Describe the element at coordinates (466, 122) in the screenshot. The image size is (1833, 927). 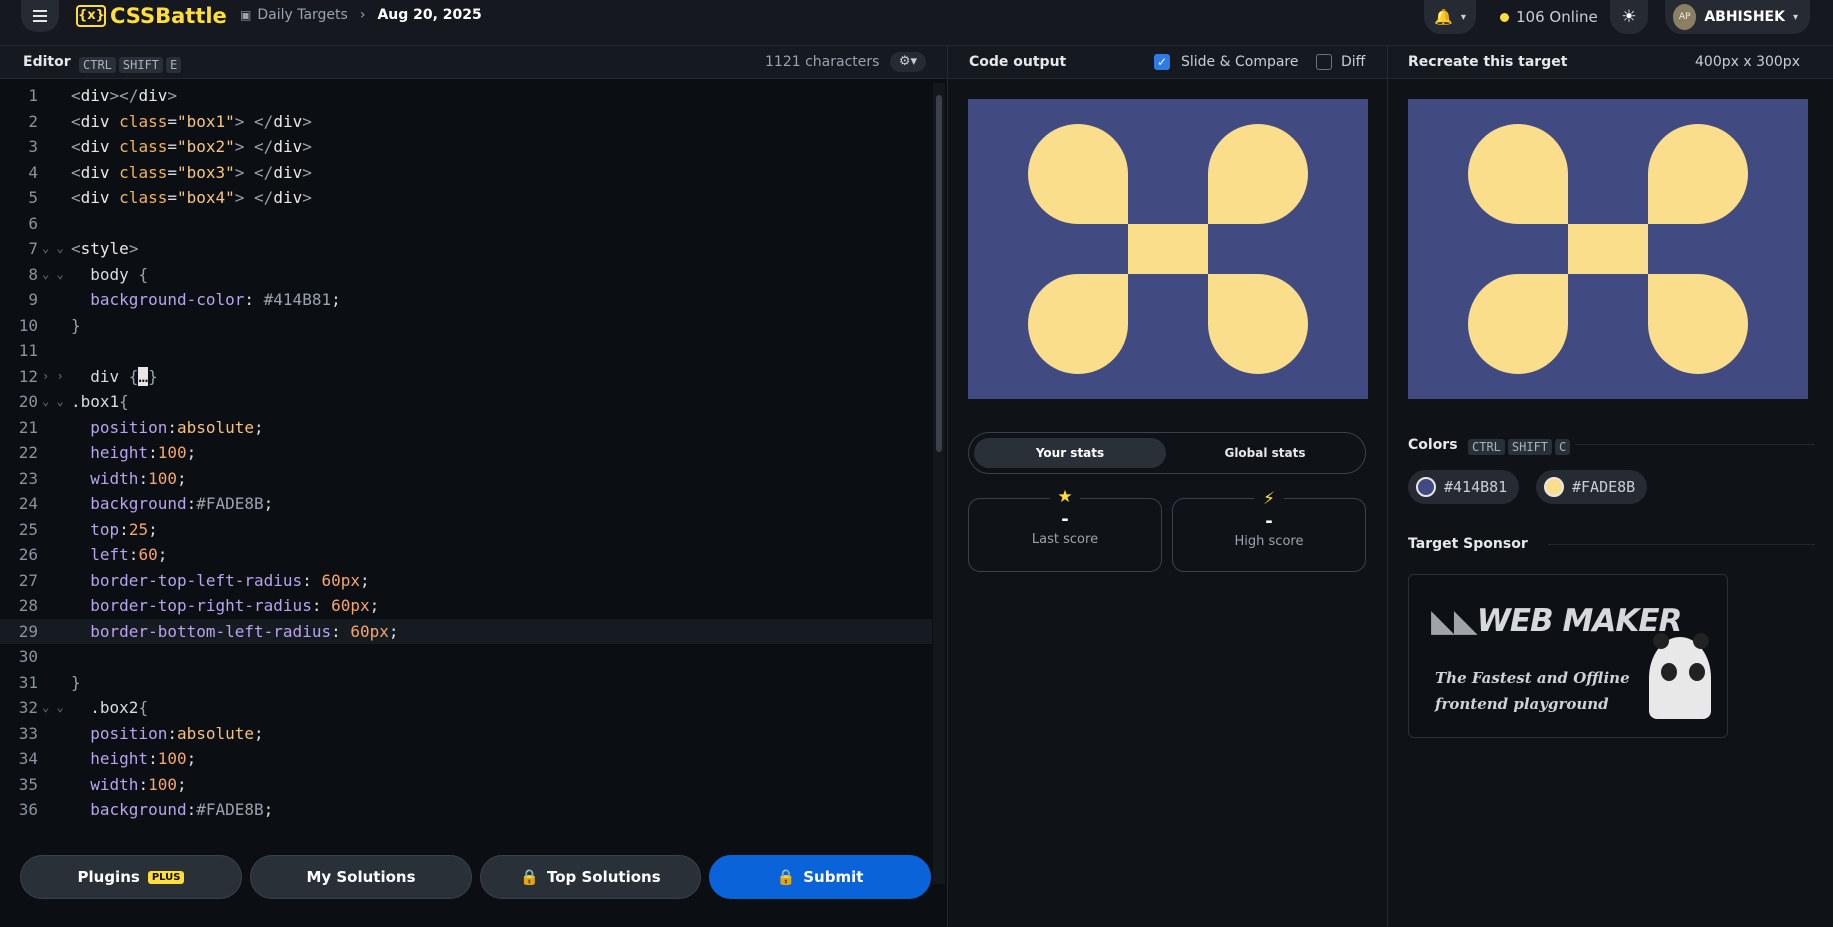
I see `code-line: 2 <div class="box1"> </div>` at that location.